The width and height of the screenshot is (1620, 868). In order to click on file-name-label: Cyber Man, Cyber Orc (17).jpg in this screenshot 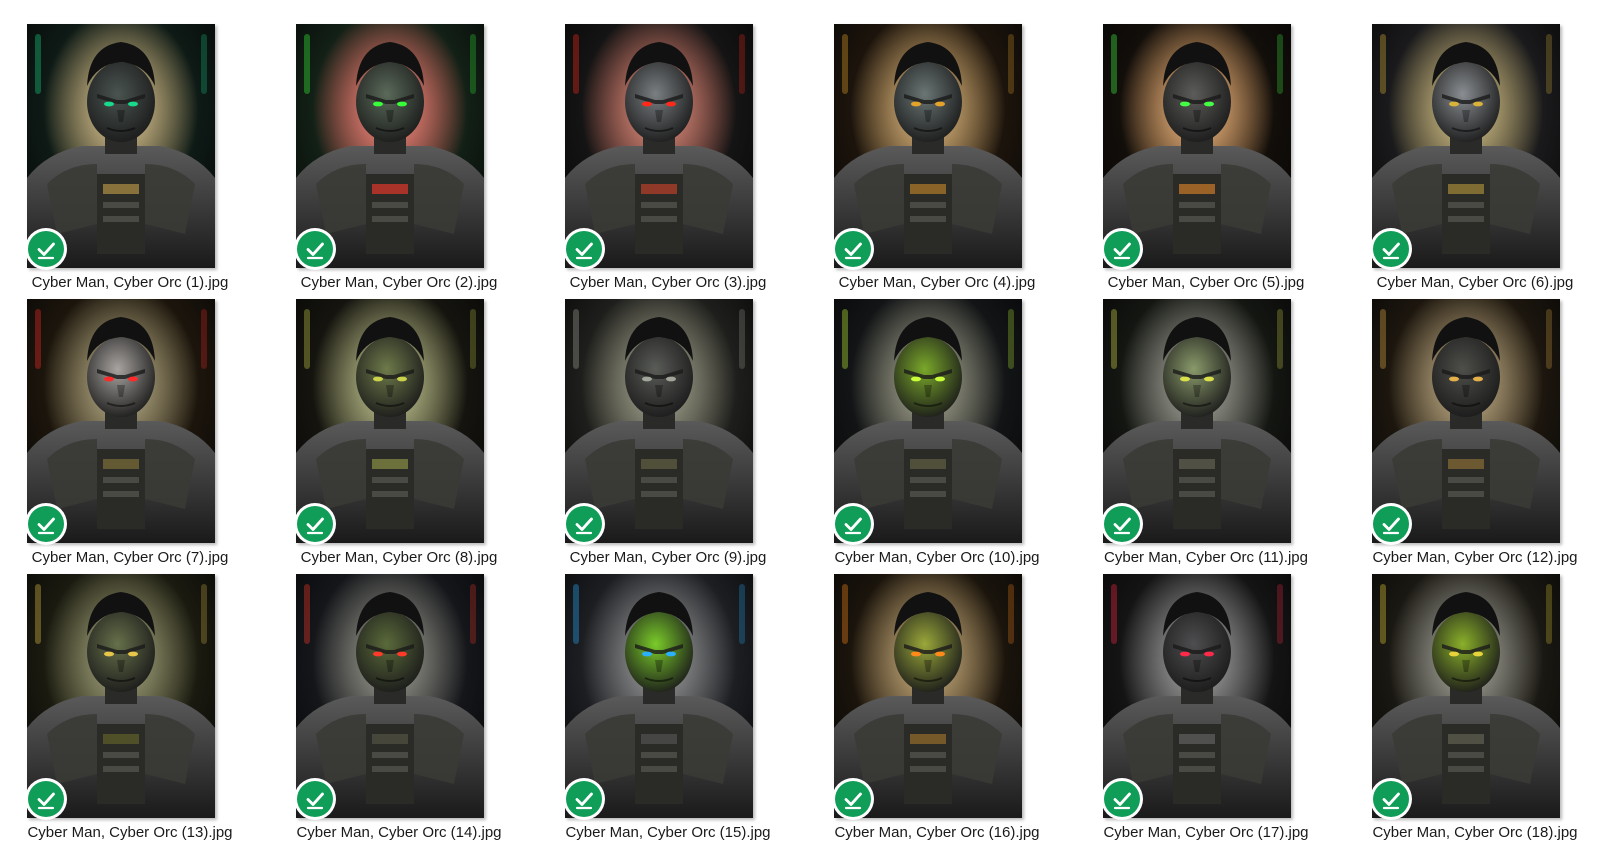, I will do `click(1206, 833)`.